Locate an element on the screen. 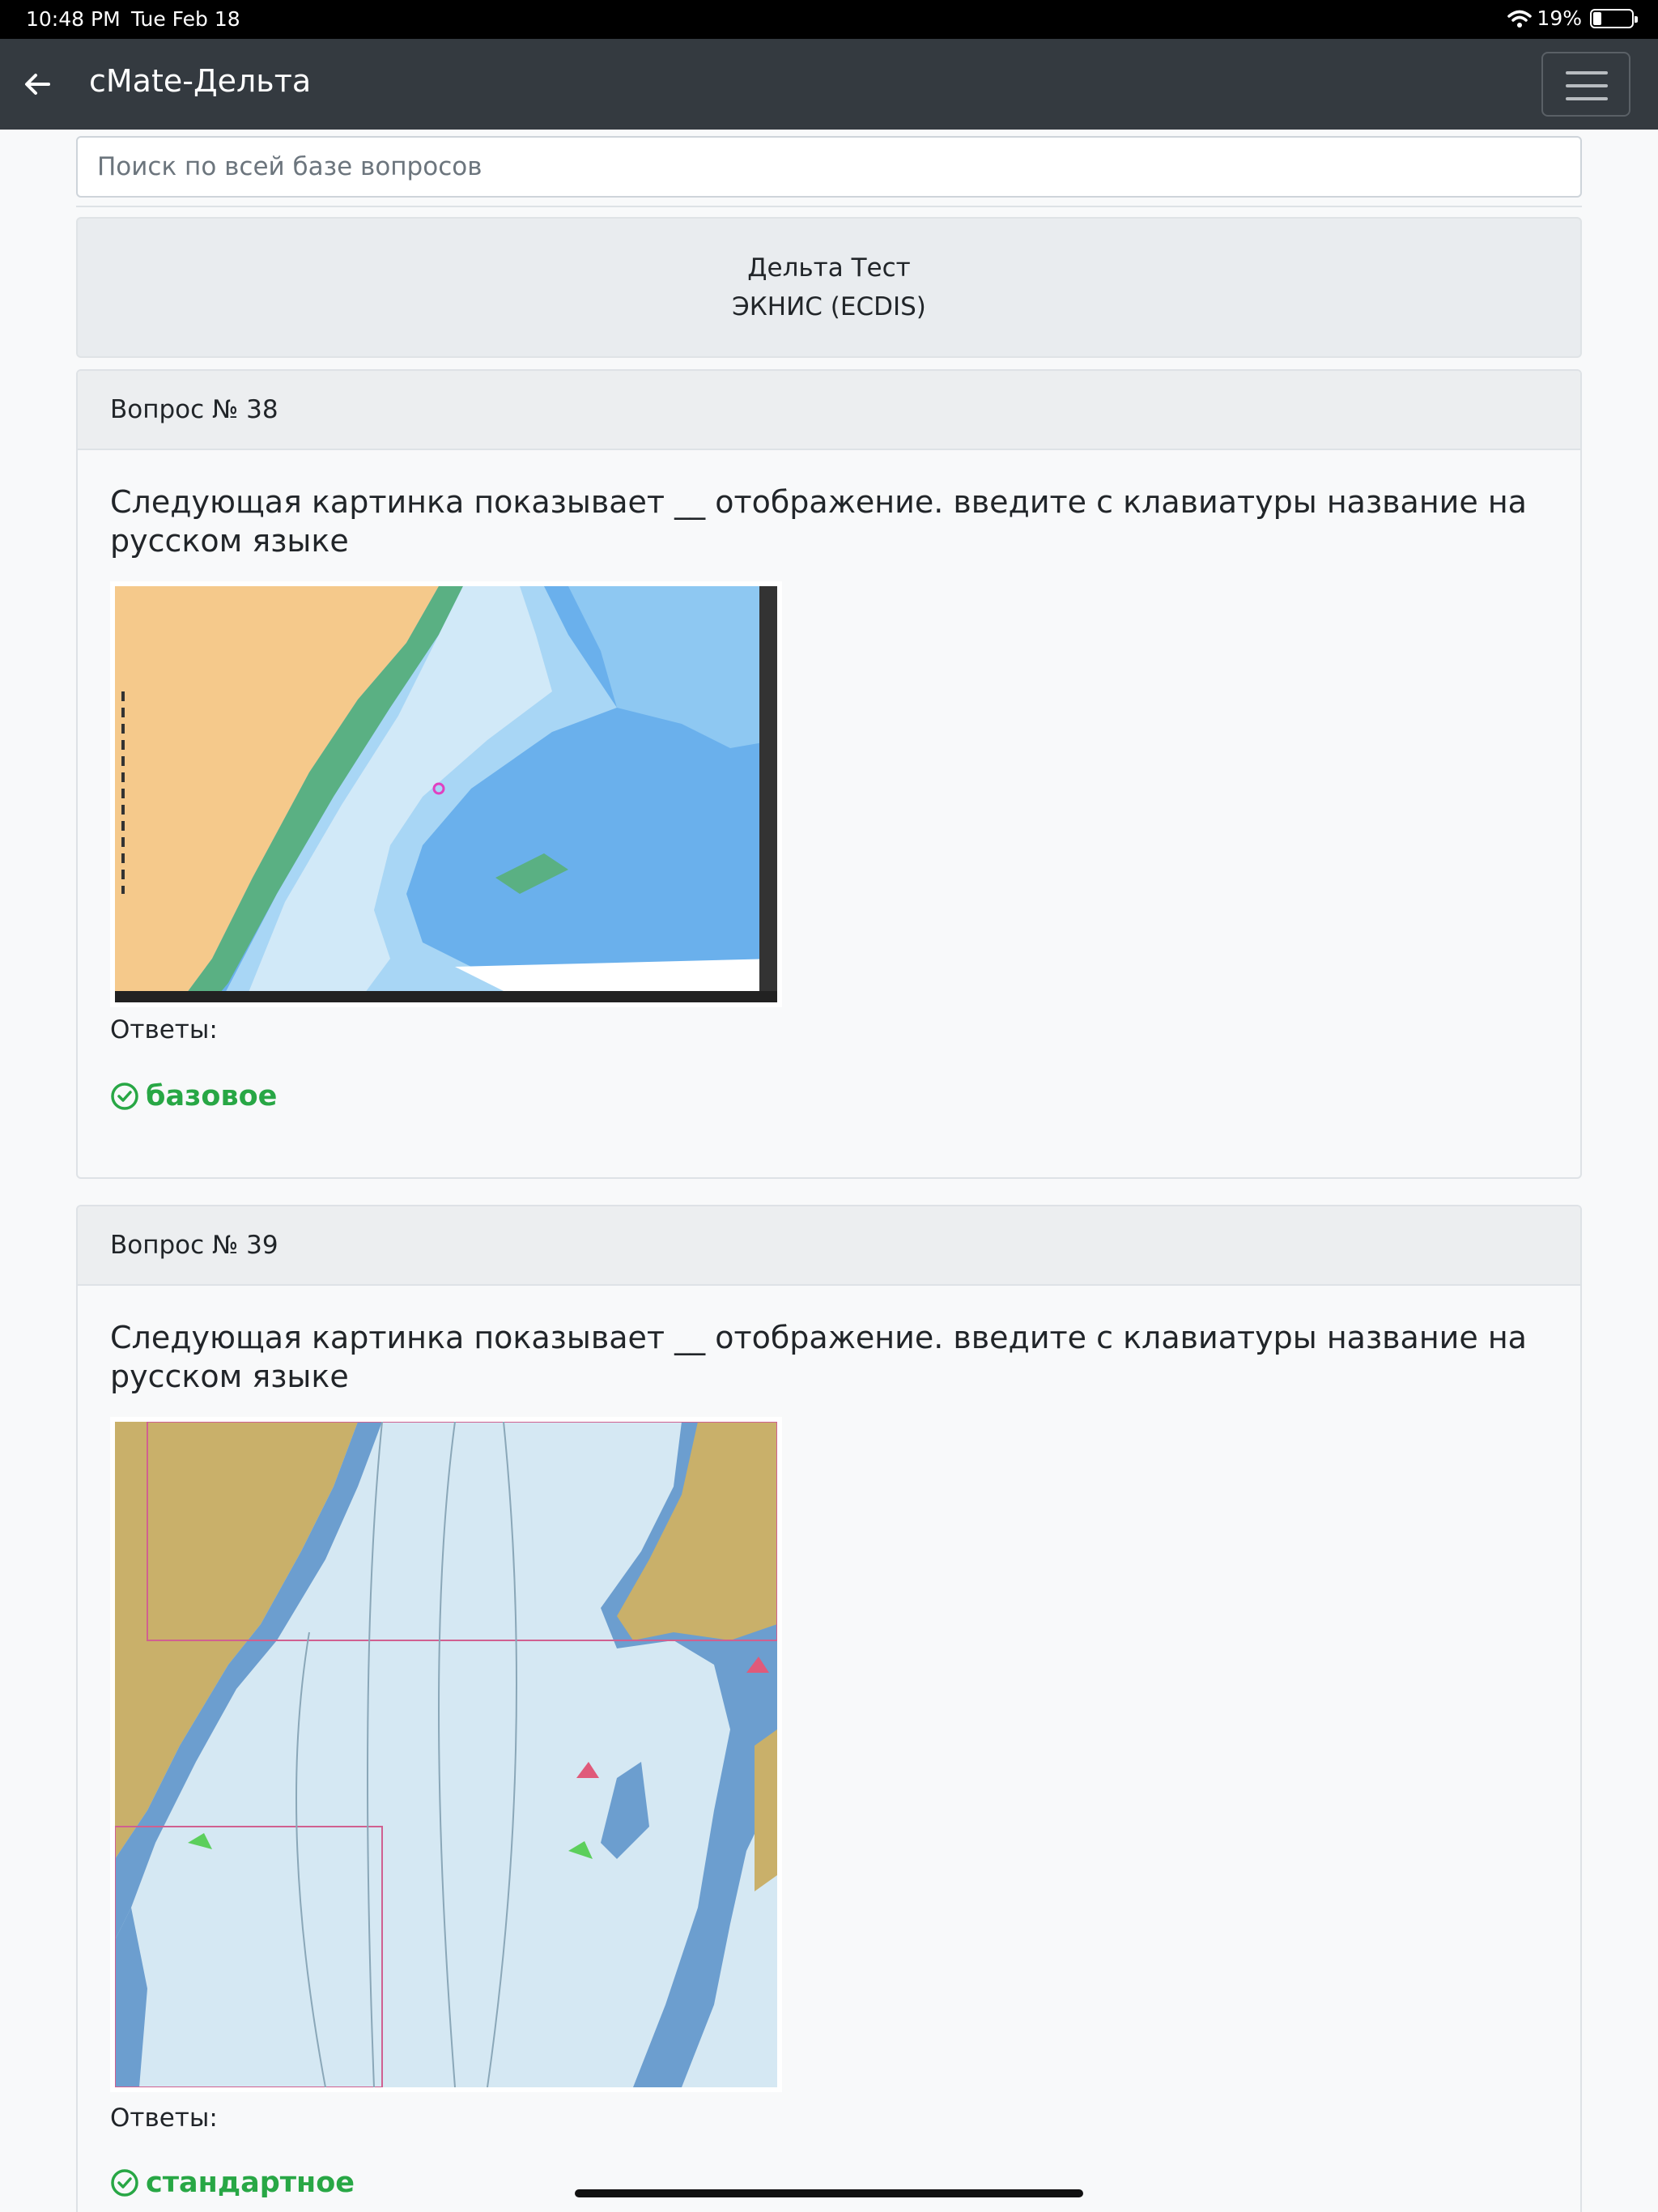 The height and width of the screenshot is (2212, 1658). top-navbar: cMate-Дельта is located at coordinates (829, 85).